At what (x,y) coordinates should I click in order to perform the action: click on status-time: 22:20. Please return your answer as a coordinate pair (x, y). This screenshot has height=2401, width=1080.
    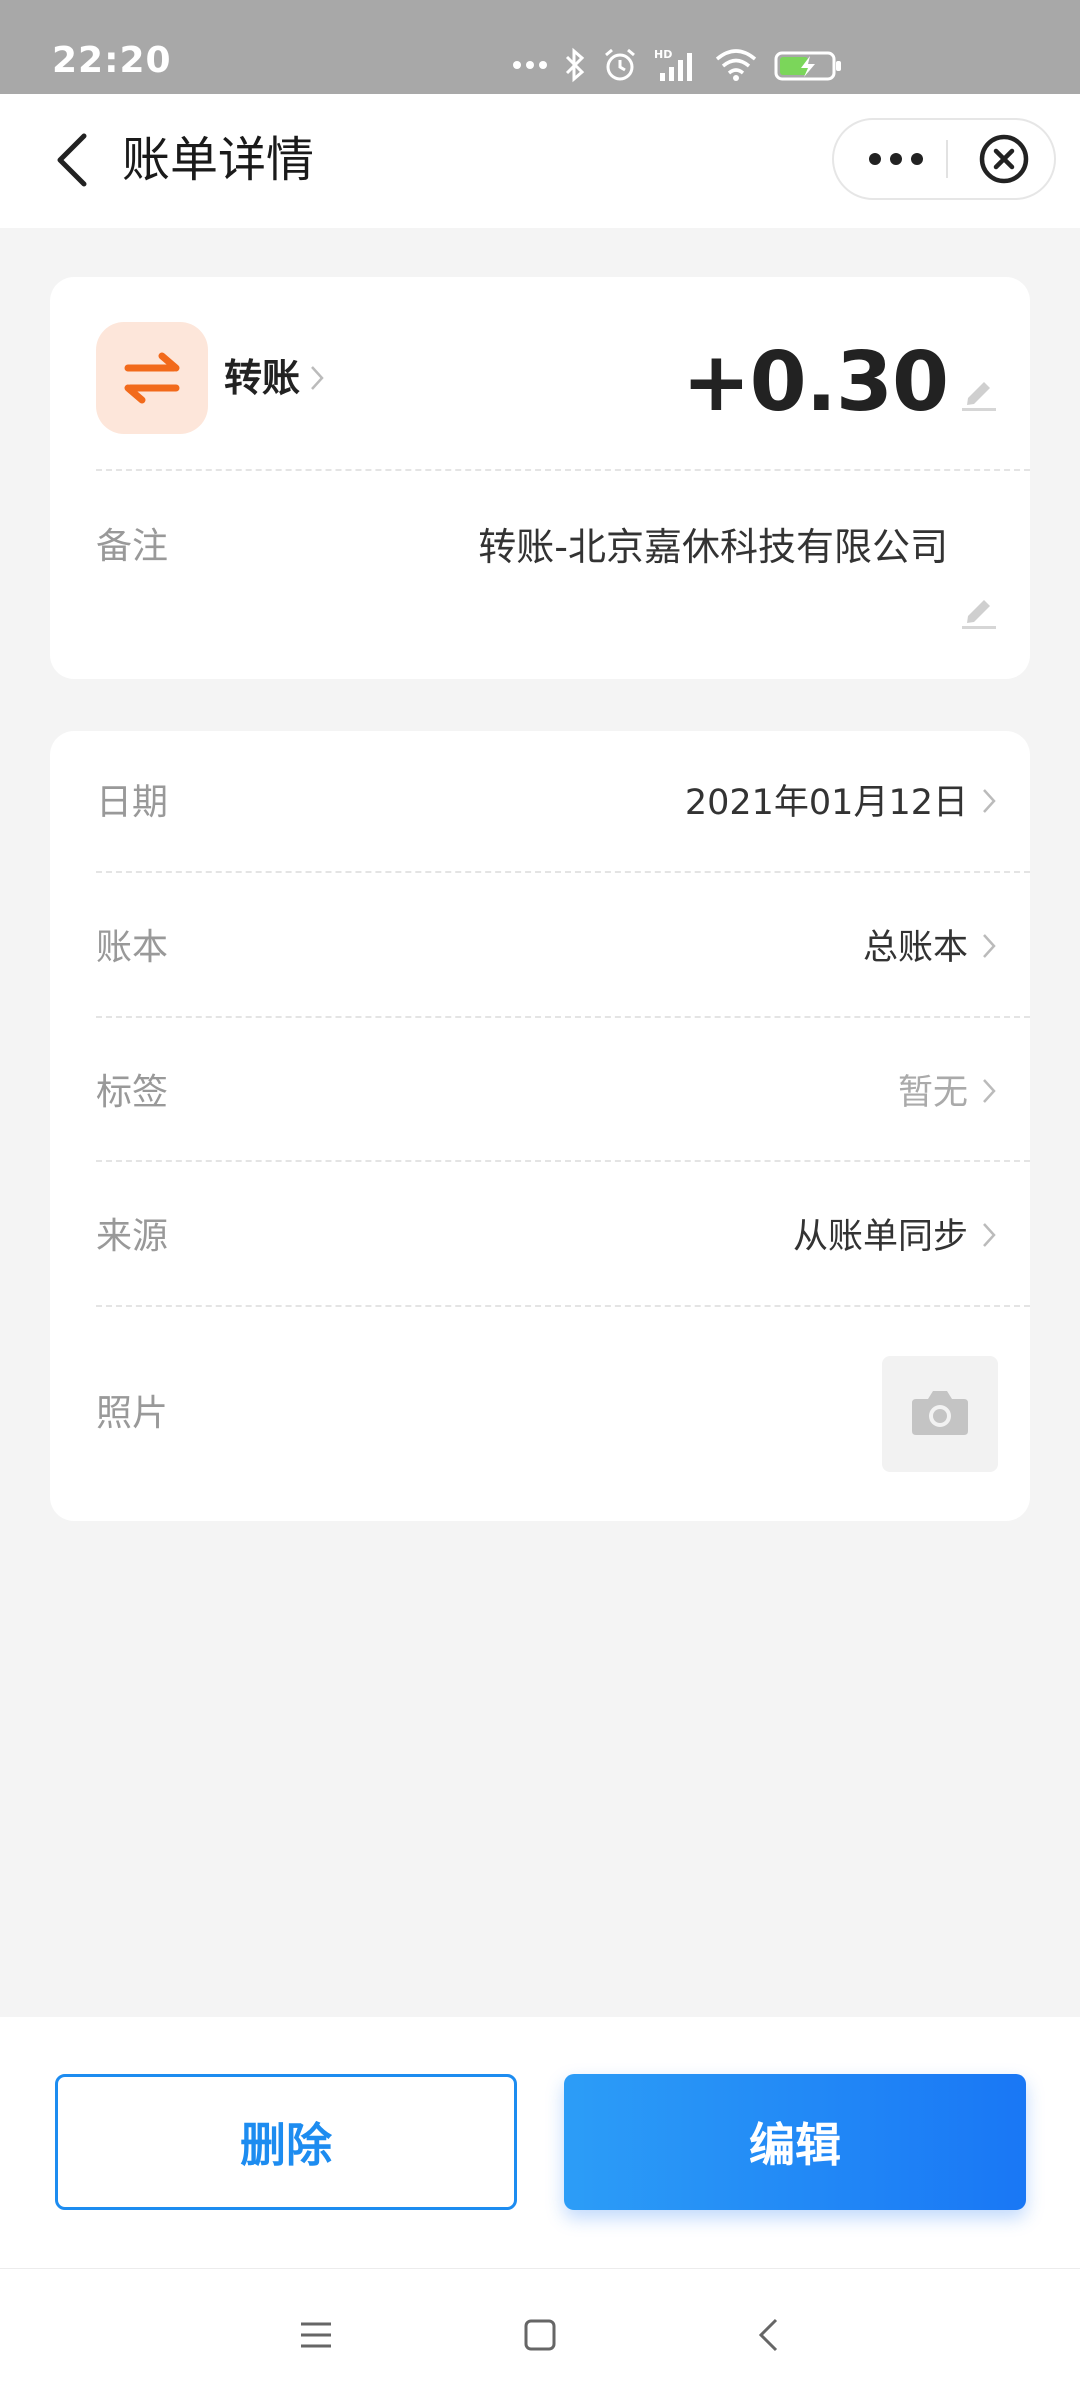
    Looking at the image, I should click on (112, 60).